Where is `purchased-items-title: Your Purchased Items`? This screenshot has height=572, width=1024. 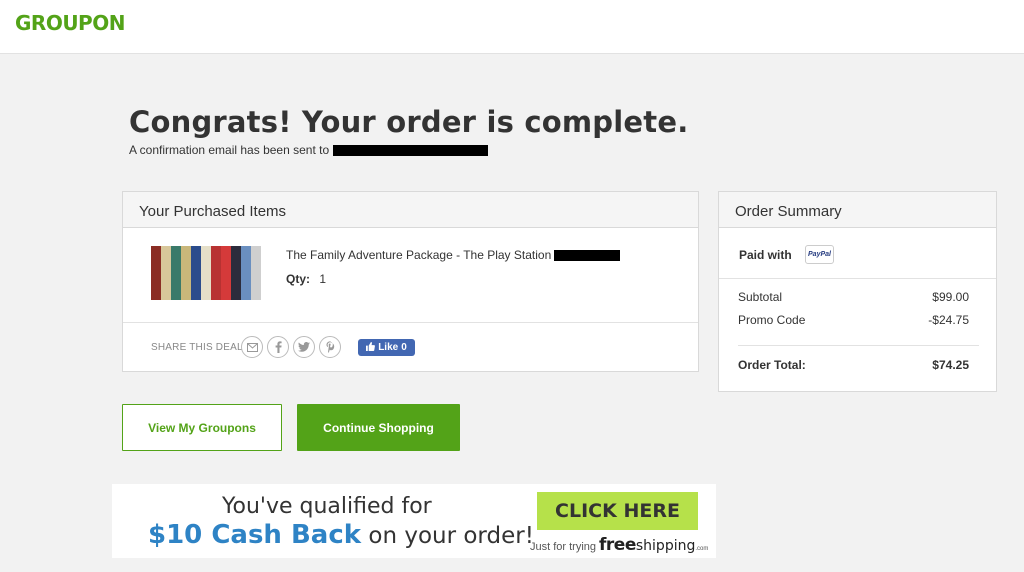 purchased-items-title: Your Purchased Items is located at coordinates (410, 210).